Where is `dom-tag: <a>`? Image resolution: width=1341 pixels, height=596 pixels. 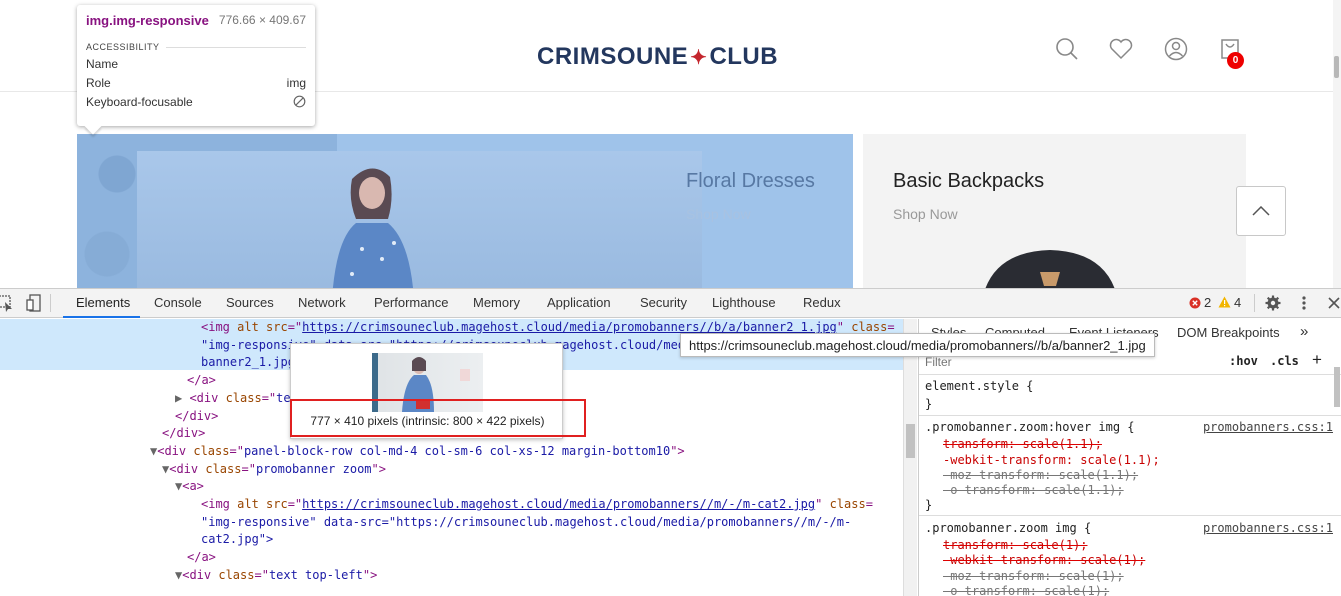
dom-tag: <a> is located at coordinates (193, 486).